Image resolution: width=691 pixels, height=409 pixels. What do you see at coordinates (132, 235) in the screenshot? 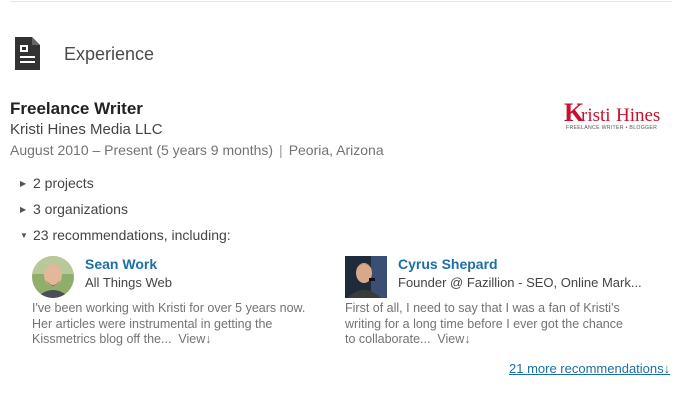
I see `recommendations-label: 23 recommendations, including:` at bounding box center [132, 235].